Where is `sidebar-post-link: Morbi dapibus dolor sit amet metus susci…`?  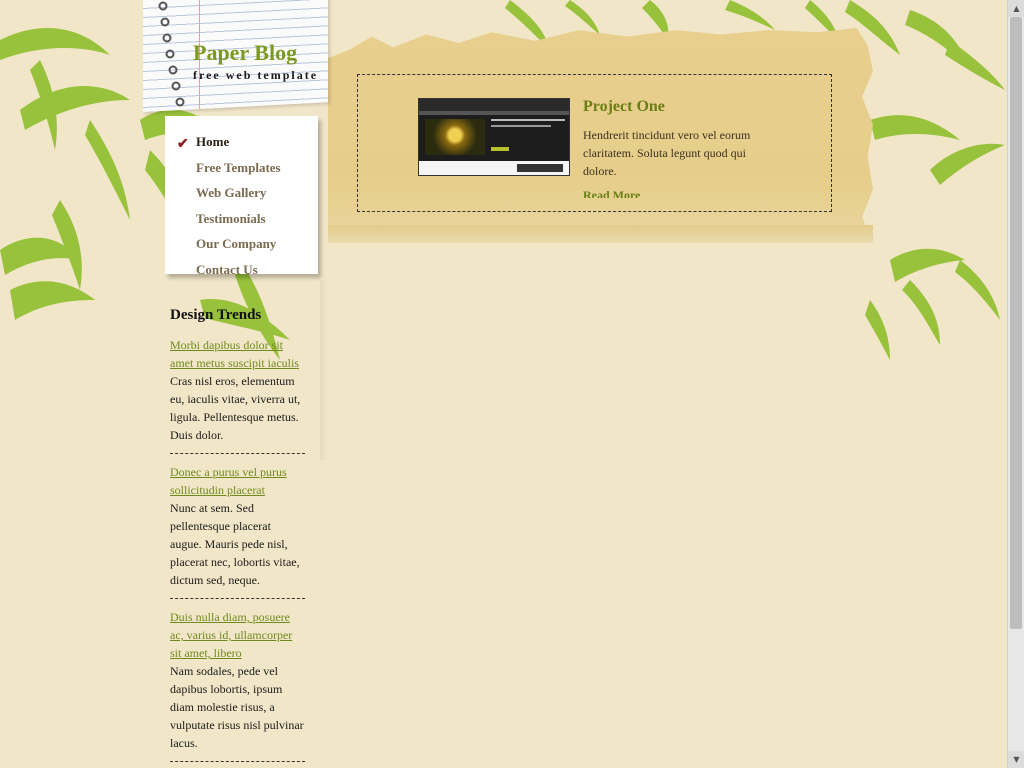 sidebar-post-link: Morbi dapibus dolor sit amet metus susci… is located at coordinates (237, 354).